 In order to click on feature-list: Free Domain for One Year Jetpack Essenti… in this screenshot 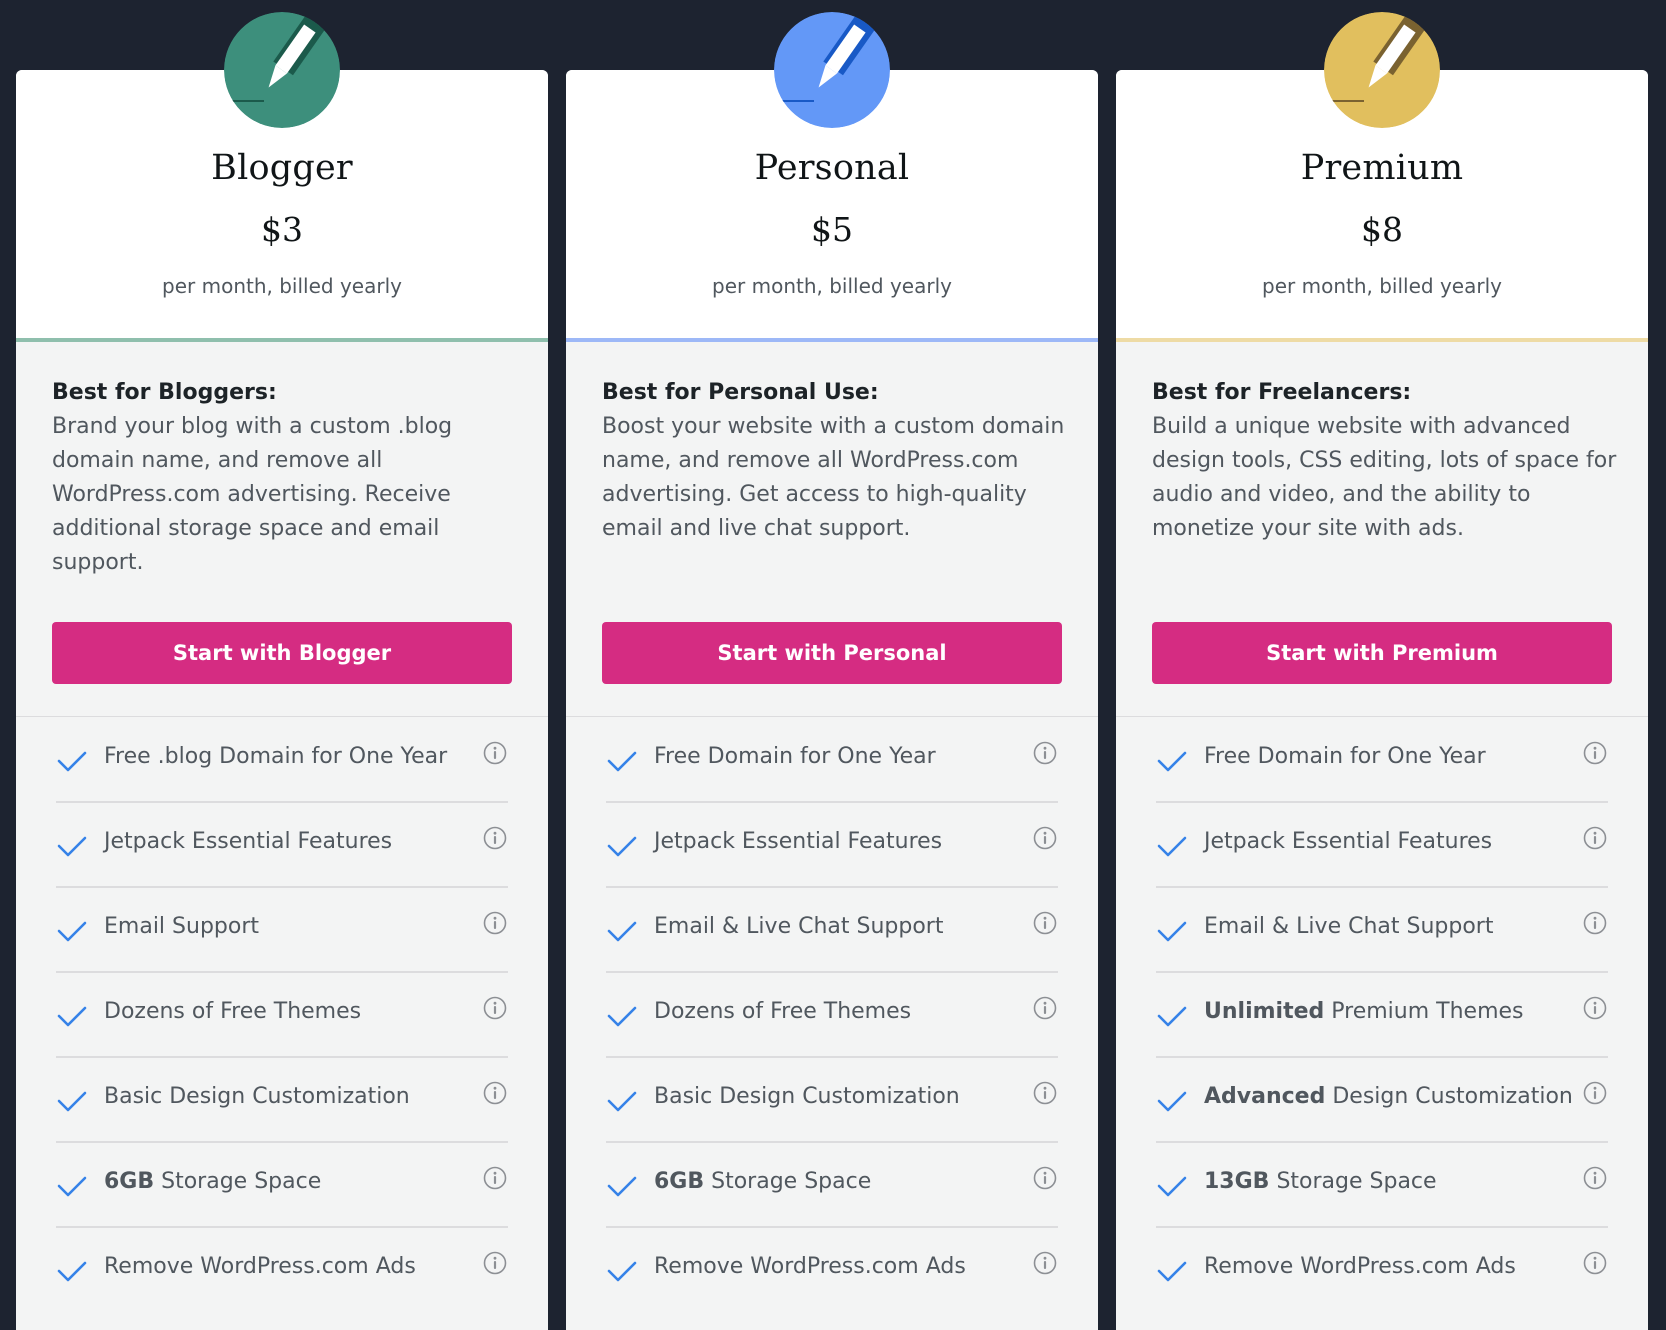, I will do `click(832, 1014)`.